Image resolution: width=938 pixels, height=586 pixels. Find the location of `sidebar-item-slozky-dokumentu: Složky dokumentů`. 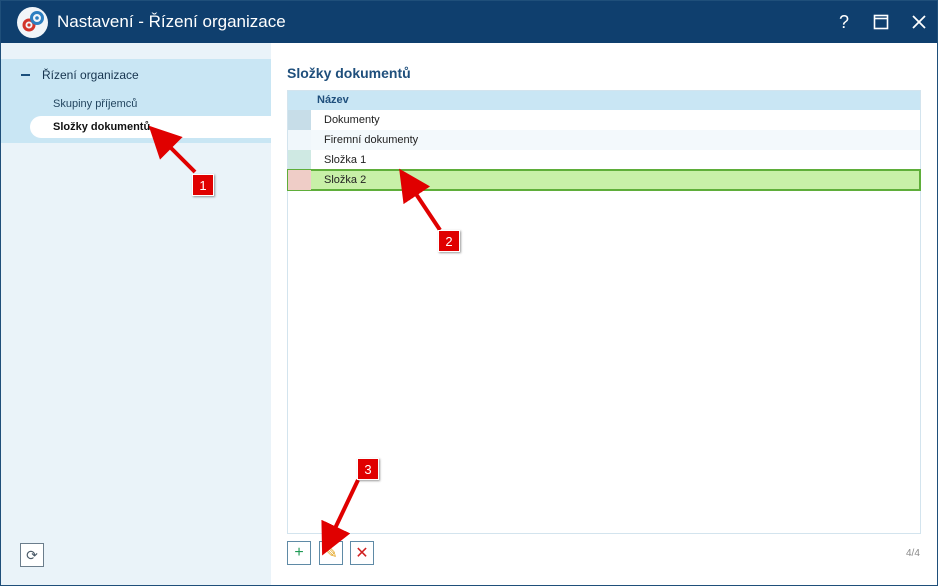

sidebar-item-slozky-dokumentu: Složky dokumentů is located at coordinates (150, 127).